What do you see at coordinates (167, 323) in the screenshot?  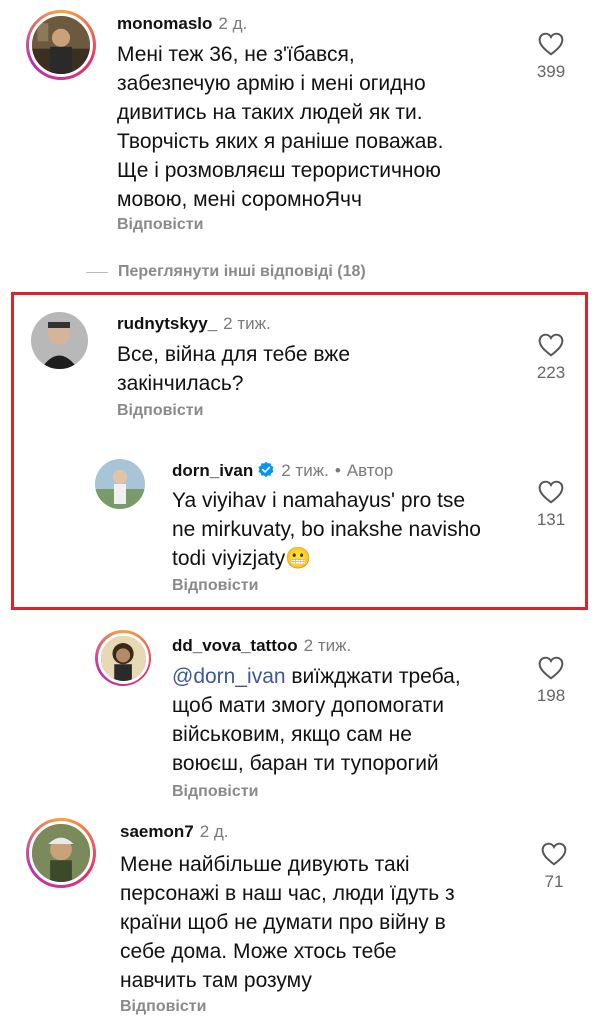 I see `username: rudnytskyy_` at bounding box center [167, 323].